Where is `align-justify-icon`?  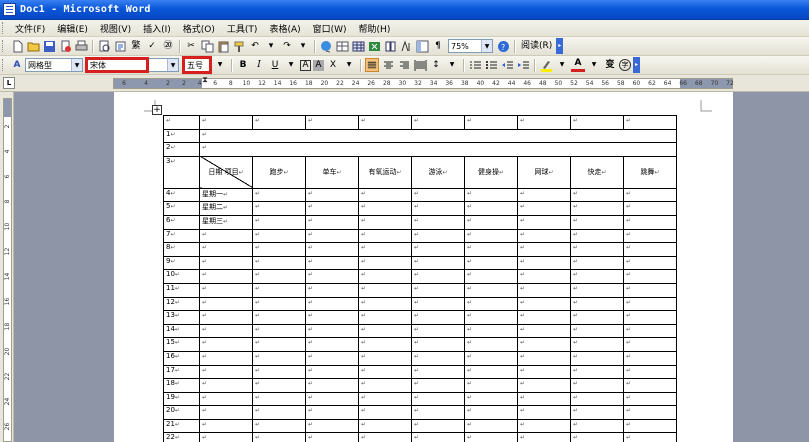 align-justify-icon is located at coordinates (372, 65).